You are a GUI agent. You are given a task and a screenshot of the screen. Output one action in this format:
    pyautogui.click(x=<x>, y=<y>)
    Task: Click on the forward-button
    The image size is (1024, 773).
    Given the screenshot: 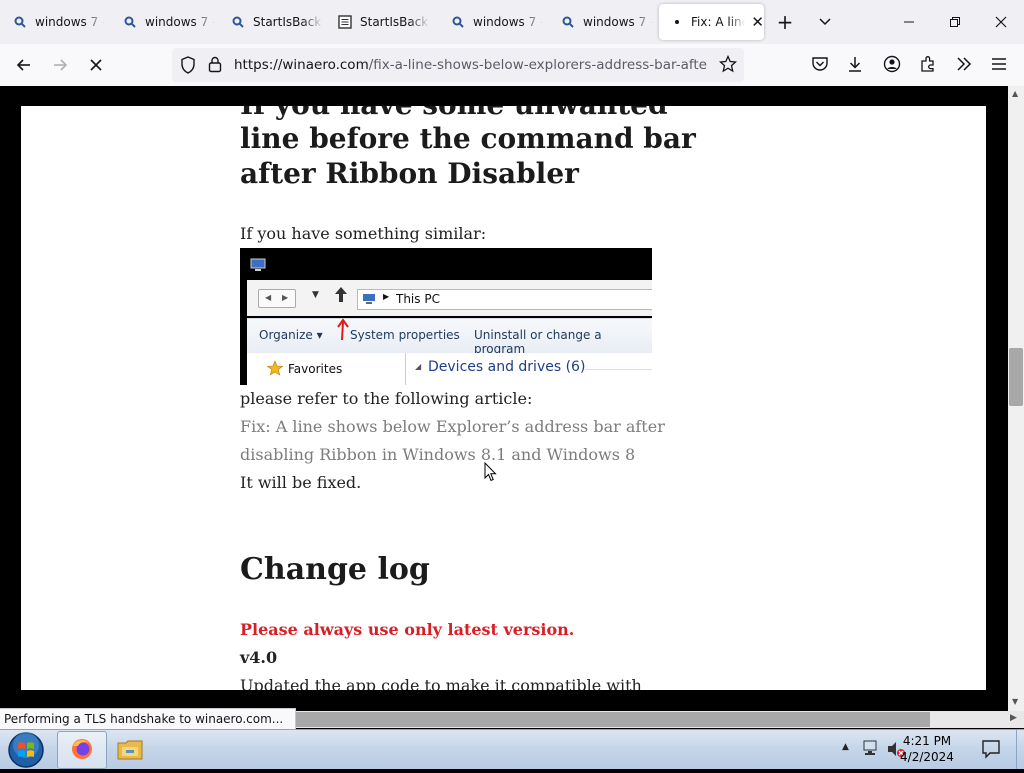 What is the action you would take?
    pyautogui.click(x=60, y=65)
    